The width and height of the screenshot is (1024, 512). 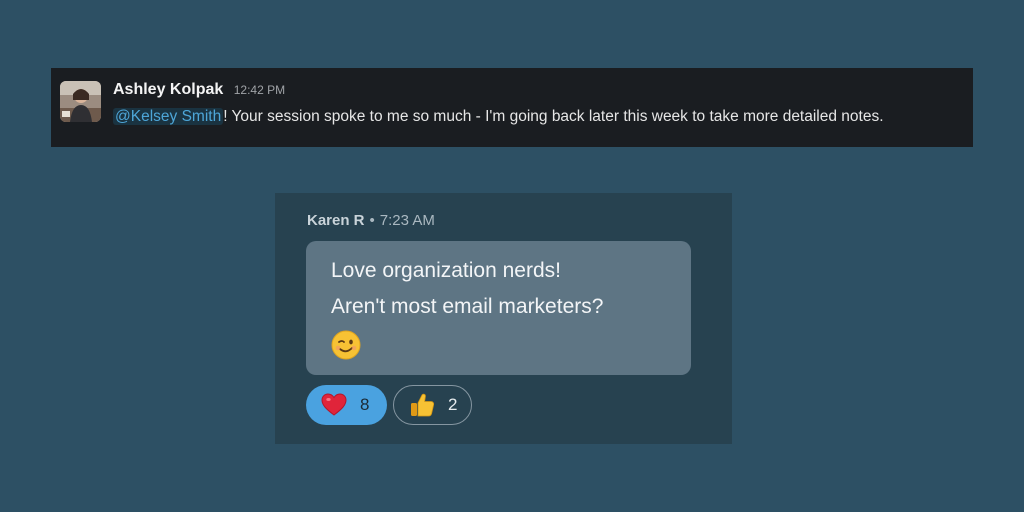 What do you see at coordinates (446, 270) in the screenshot?
I see `message-line: Love organization nerds!` at bounding box center [446, 270].